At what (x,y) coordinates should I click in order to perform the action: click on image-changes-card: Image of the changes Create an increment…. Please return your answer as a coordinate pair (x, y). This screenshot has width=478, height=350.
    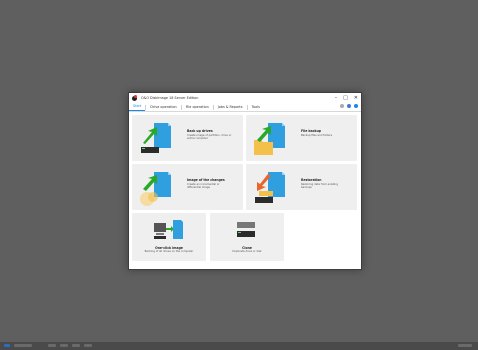
    Looking at the image, I should click on (187, 187).